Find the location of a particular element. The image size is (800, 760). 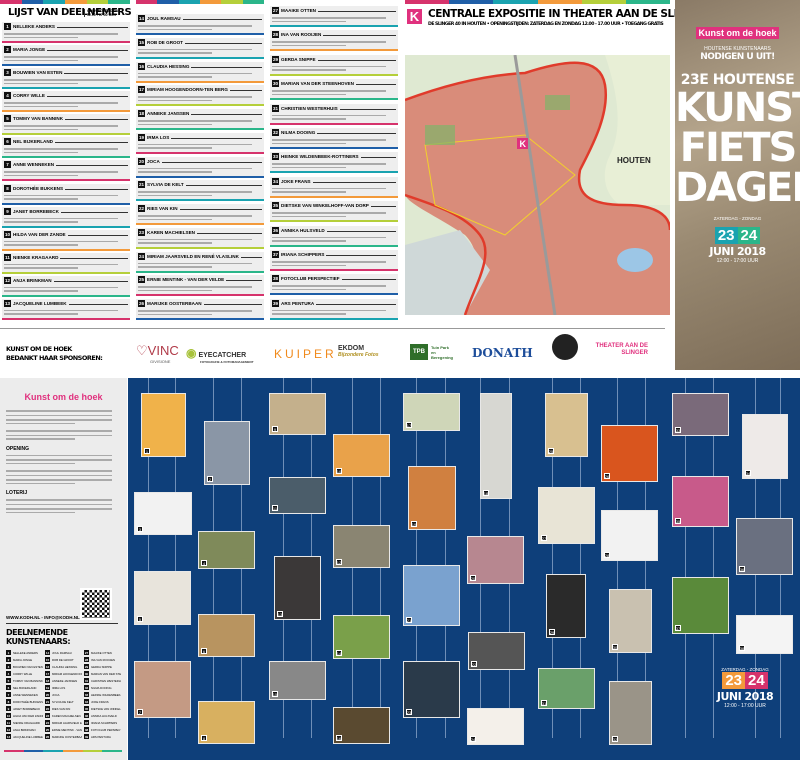

artist-list-item: 30MARIAN VAN DER STEENHOVEN is located at coordinates (102, 673).